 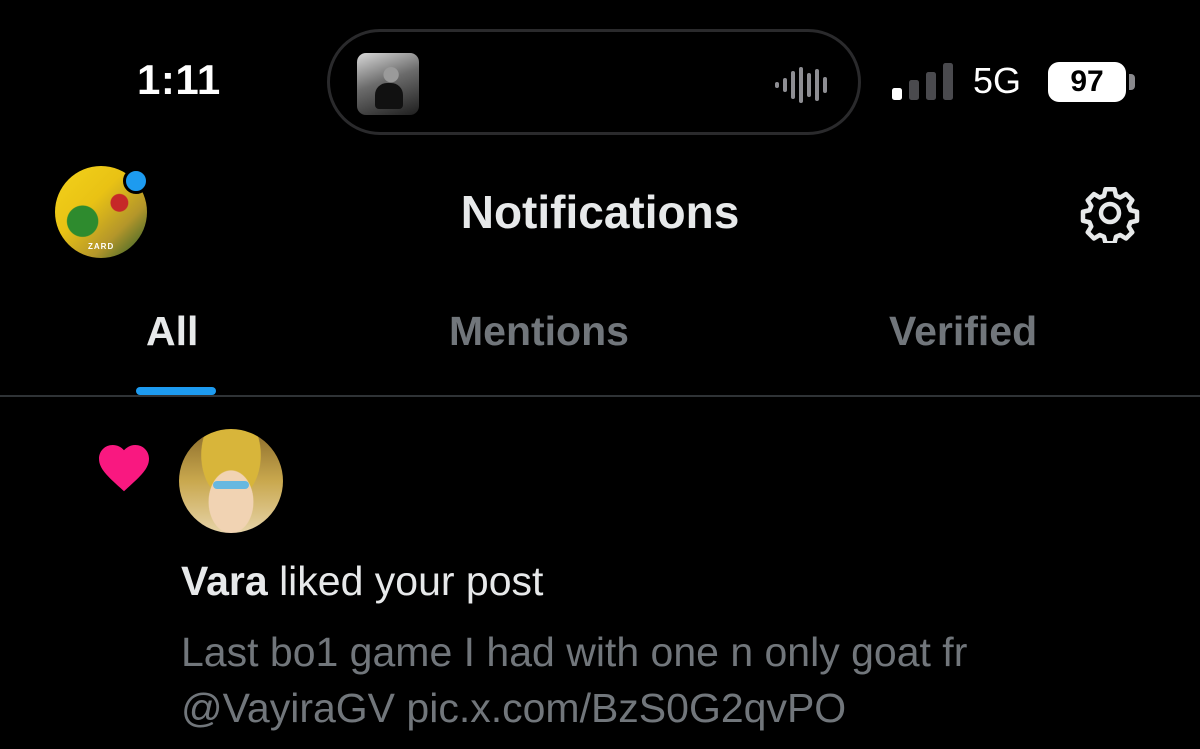 What do you see at coordinates (922, 81) in the screenshot?
I see `signal-bars-icon` at bounding box center [922, 81].